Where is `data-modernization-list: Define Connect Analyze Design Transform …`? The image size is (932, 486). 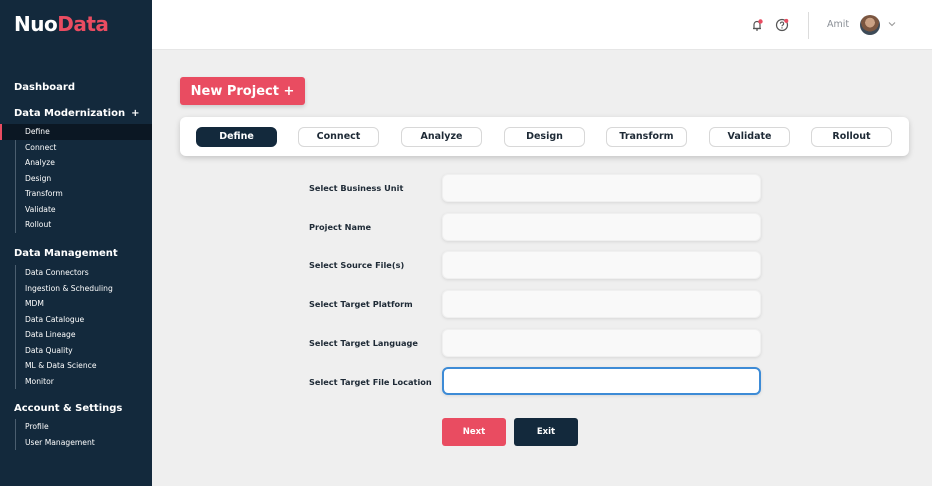 data-modernization-list: Define Connect Analyze Design Transform … is located at coordinates (76, 178).